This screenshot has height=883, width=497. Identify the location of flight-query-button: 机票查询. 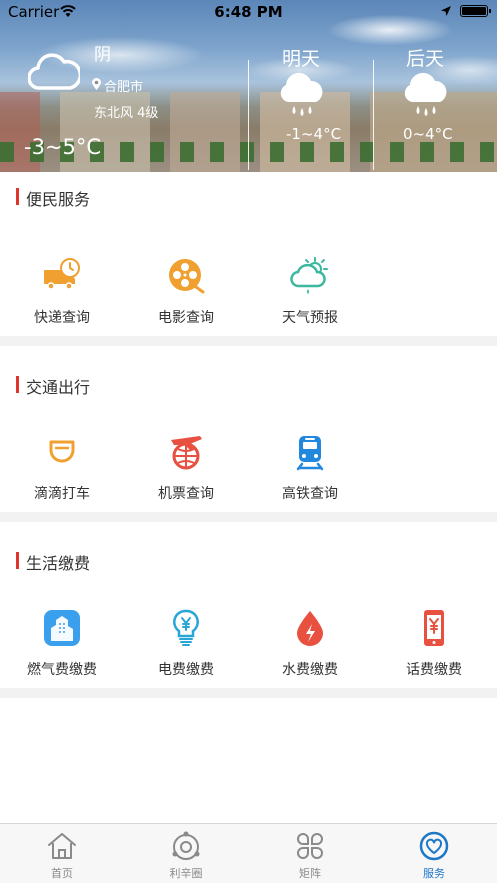
(186, 467).